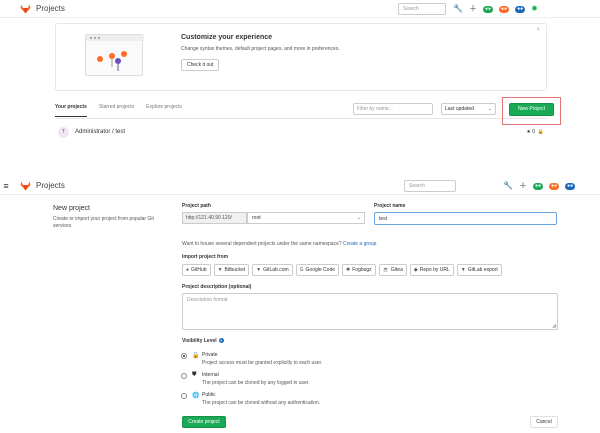 The image size is (600, 433). I want to click on info-icon: ?, so click(221, 341).